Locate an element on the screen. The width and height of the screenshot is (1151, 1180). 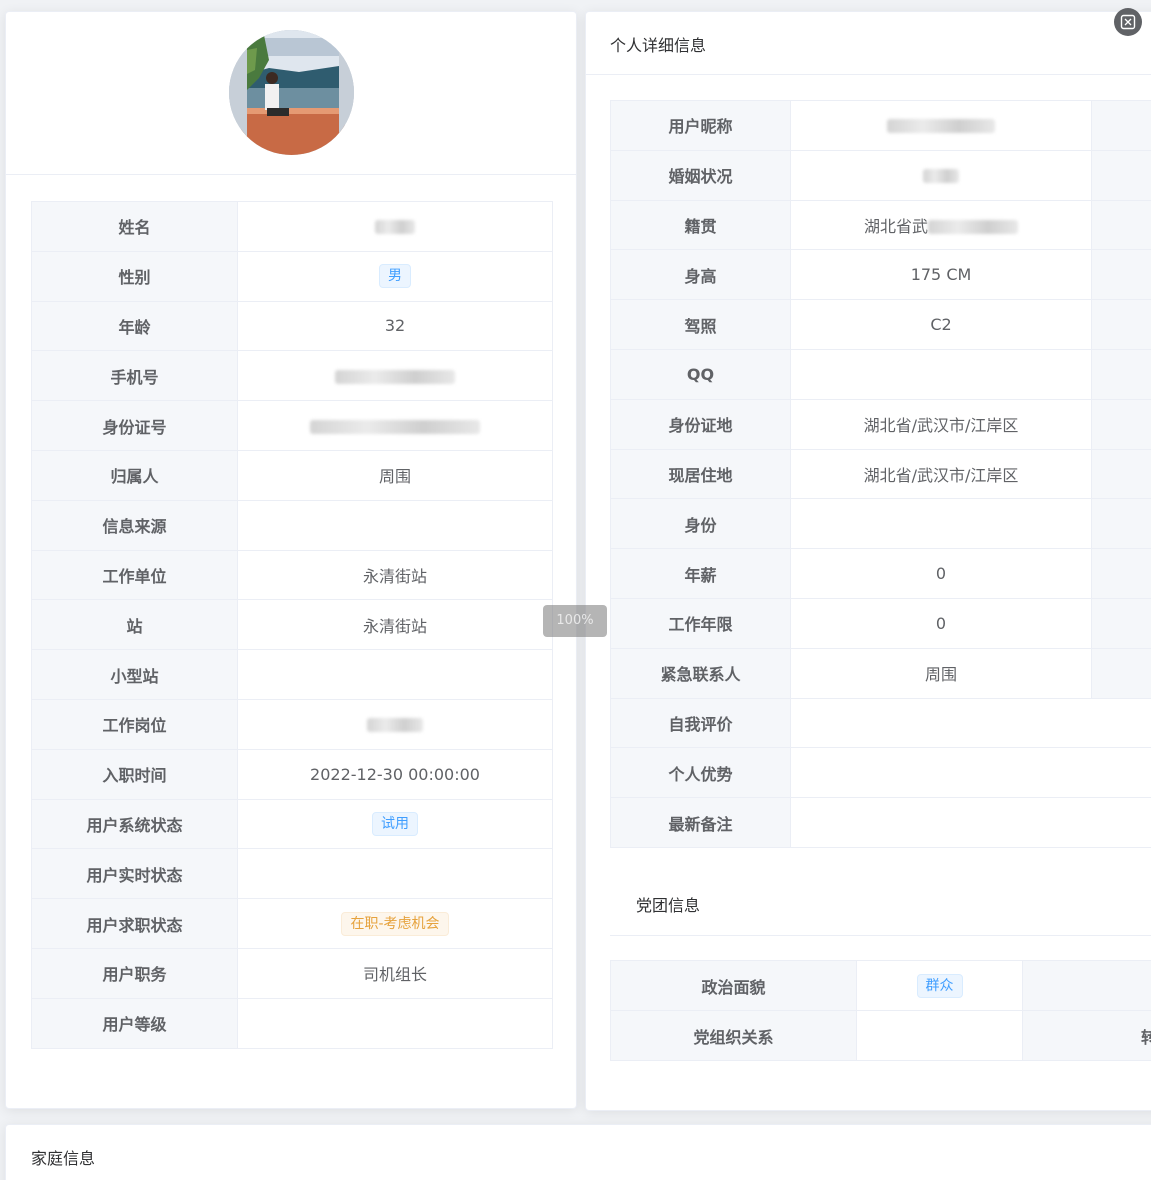
field-label: 婚姻状况 is located at coordinates (700, 175).